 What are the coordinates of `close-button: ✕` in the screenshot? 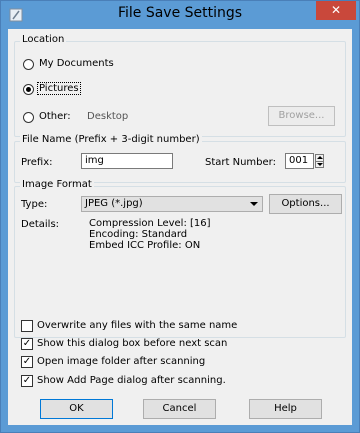 It's located at (336, 10).